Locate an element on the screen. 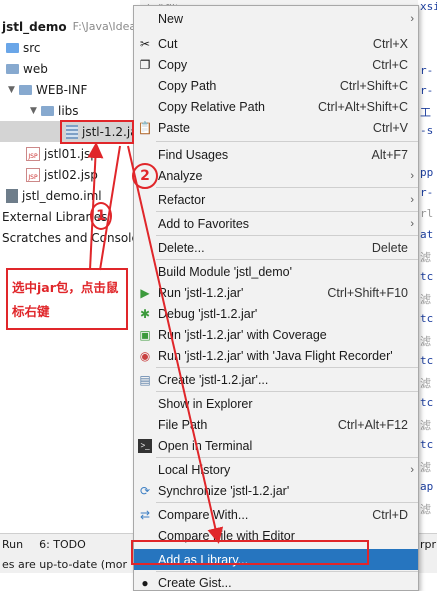 This screenshot has height=591, width=437. arrow-to-jar is located at coordinates (95, 206).